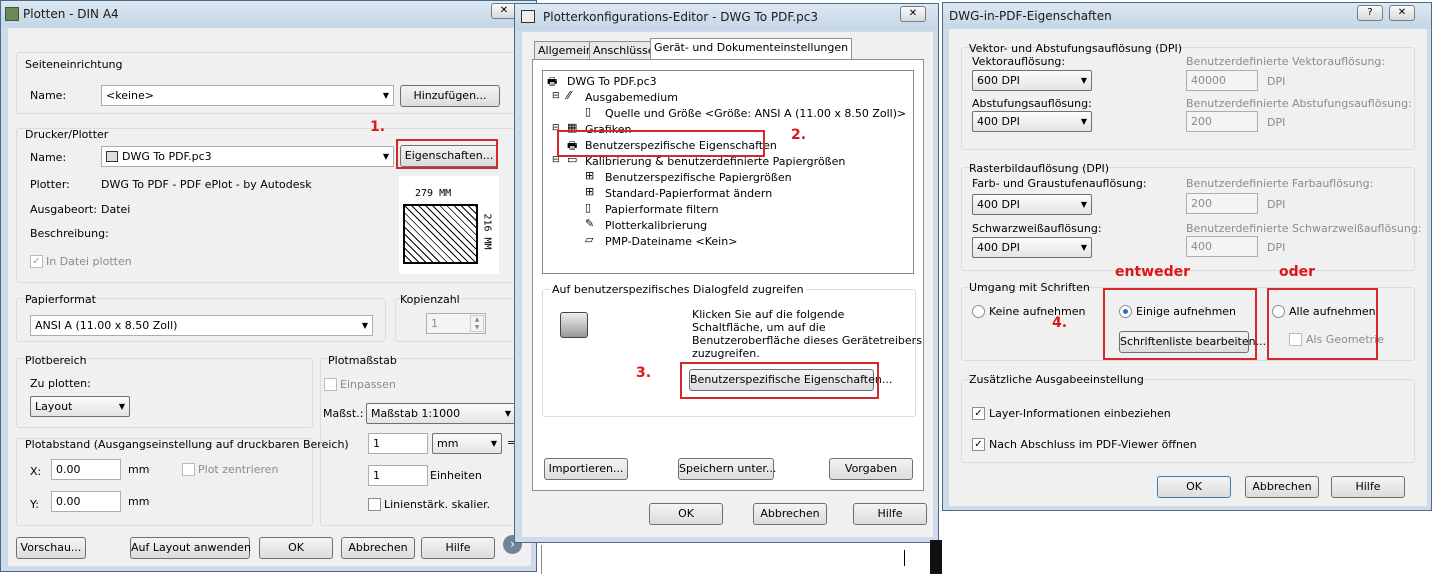 The image size is (1435, 574). What do you see at coordinates (238, 469) in the screenshot?
I see `center-plot-label: Plot zentrieren` at bounding box center [238, 469].